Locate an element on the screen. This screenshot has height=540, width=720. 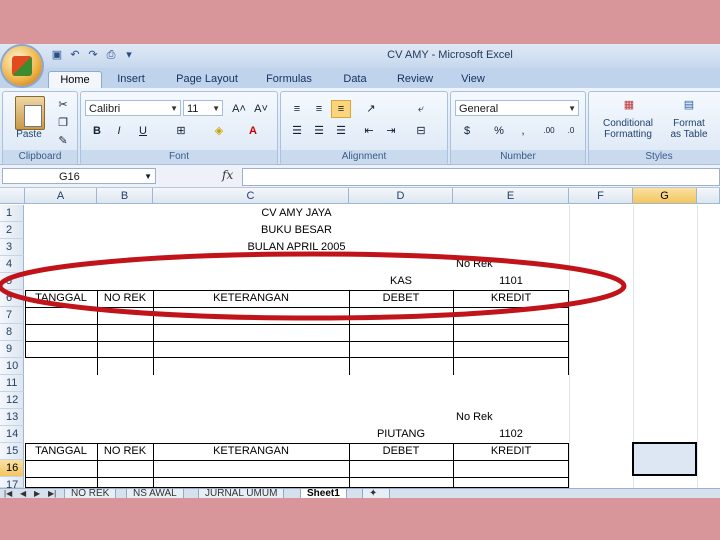
annotation-overlay is located at coordinates (313, 286).